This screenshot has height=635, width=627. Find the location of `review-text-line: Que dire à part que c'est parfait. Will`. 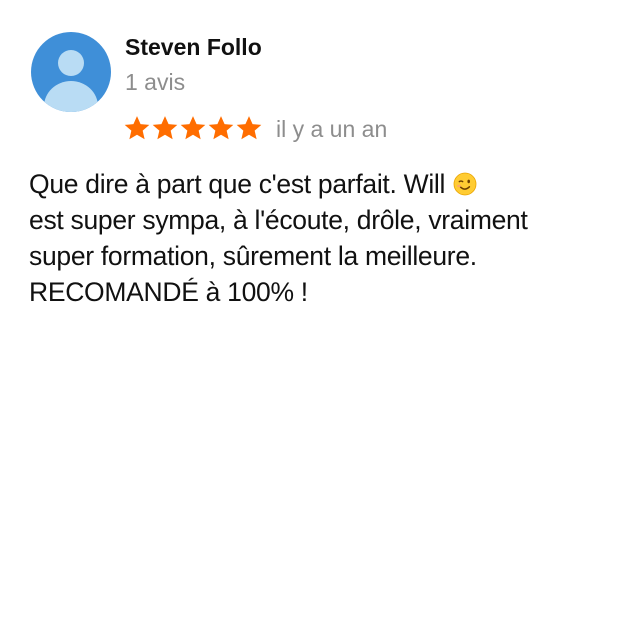

review-text-line: Que dire à part que c'est parfait. Will is located at coordinates (316, 184).